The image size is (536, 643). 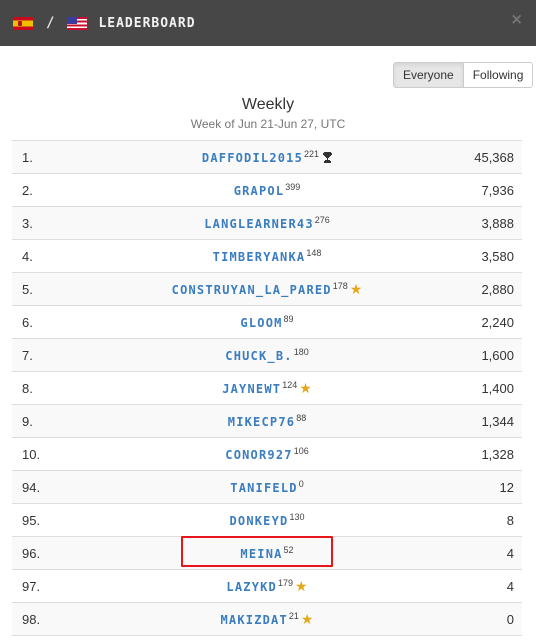 What do you see at coordinates (251, 389) in the screenshot?
I see `username-link: JAYNEWT` at bounding box center [251, 389].